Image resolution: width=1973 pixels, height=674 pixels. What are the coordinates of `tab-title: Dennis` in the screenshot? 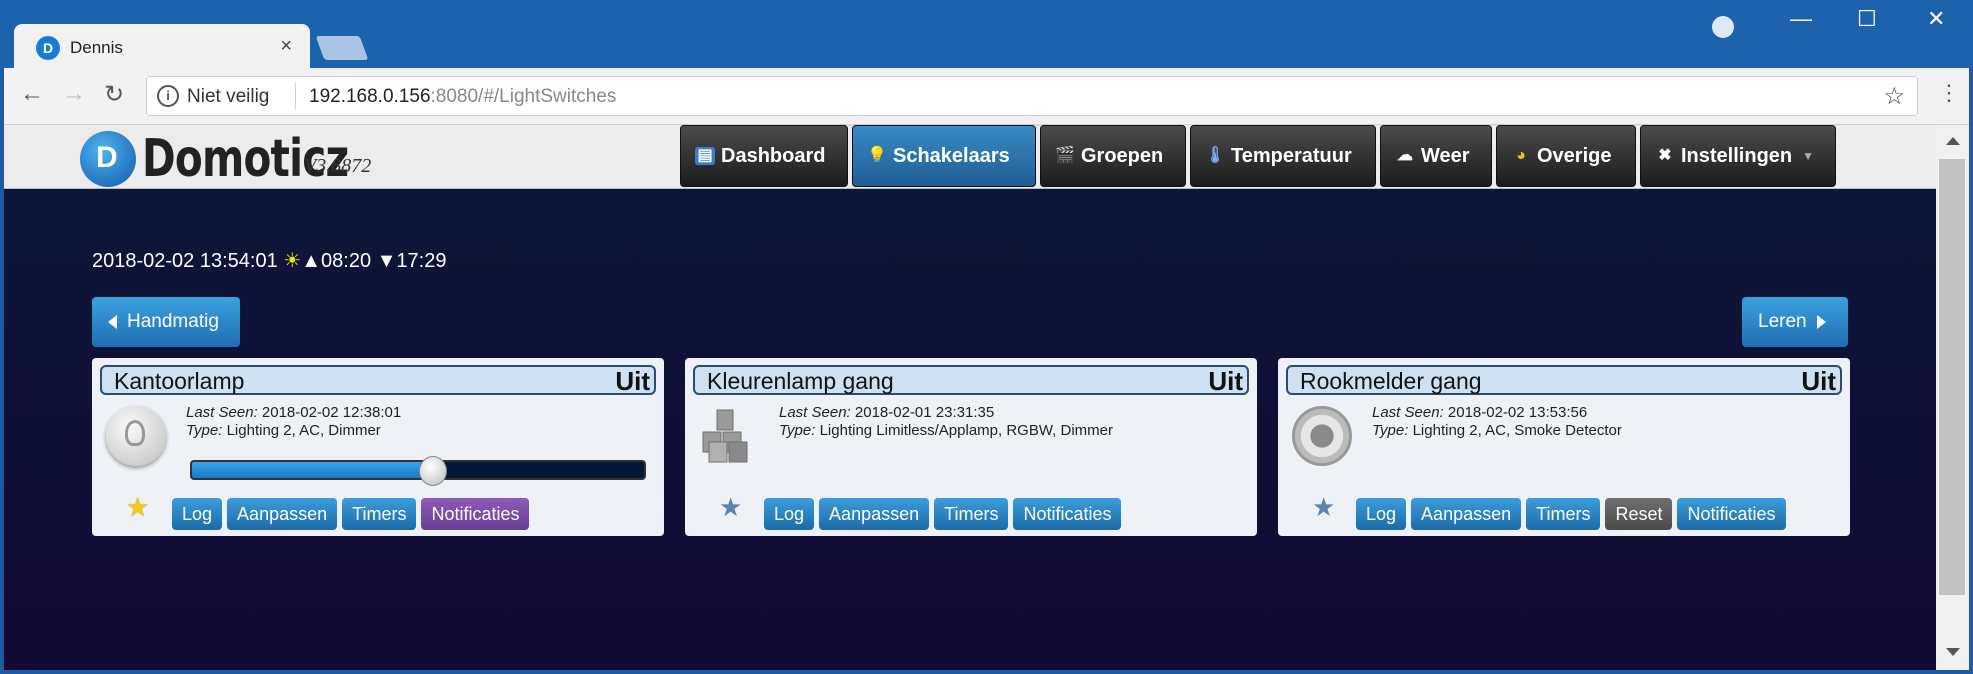 It's located at (96, 47).